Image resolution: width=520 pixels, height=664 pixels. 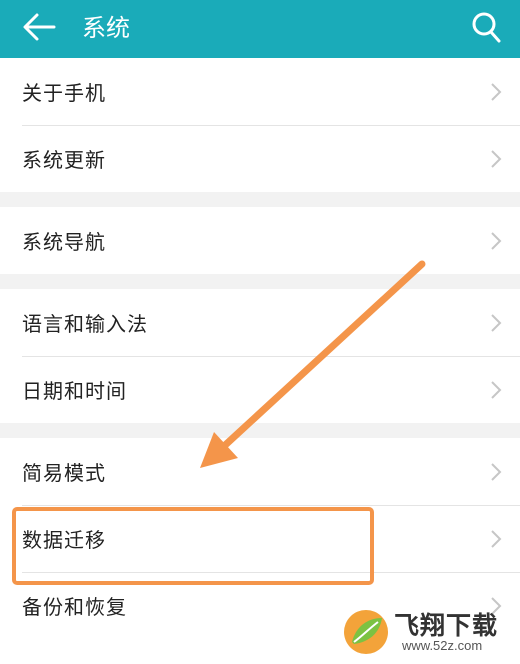 What do you see at coordinates (74, 391) in the screenshot?
I see `settings-item-label: 日期和时间` at bounding box center [74, 391].